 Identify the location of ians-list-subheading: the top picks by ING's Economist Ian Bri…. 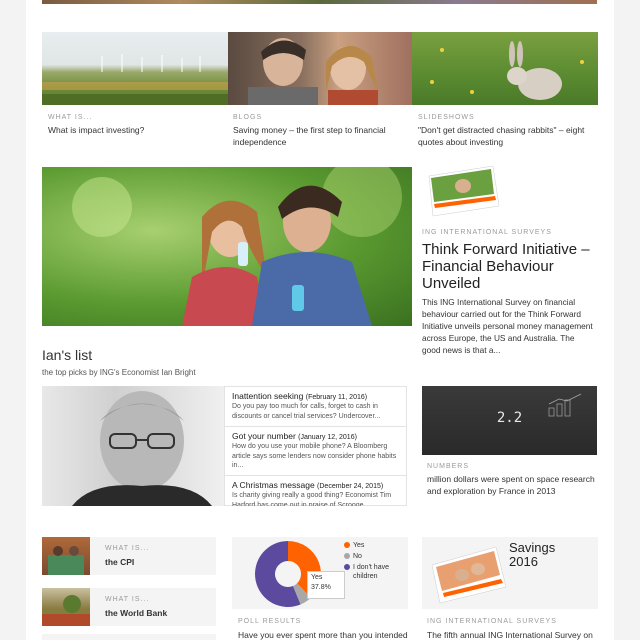
(119, 372).